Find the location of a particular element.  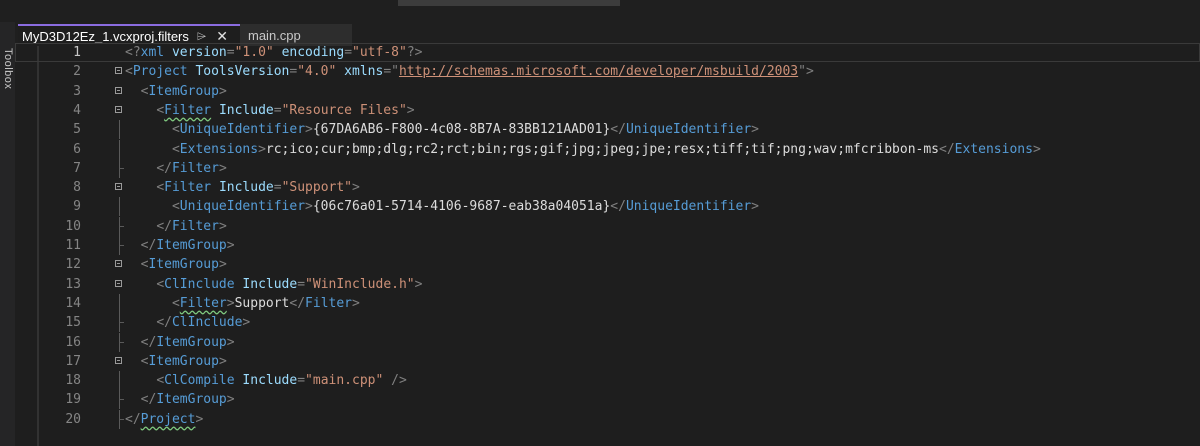

xml-attribute-value: "Support" is located at coordinates (317, 188).